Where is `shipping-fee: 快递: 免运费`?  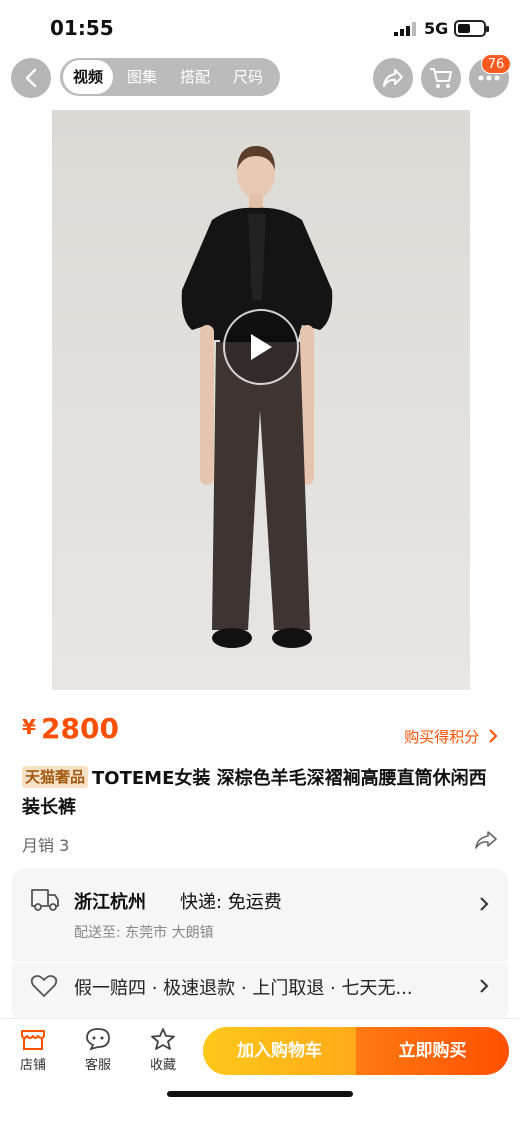
shipping-fee: 快递: 免运费 is located at coordinates (231, 902).